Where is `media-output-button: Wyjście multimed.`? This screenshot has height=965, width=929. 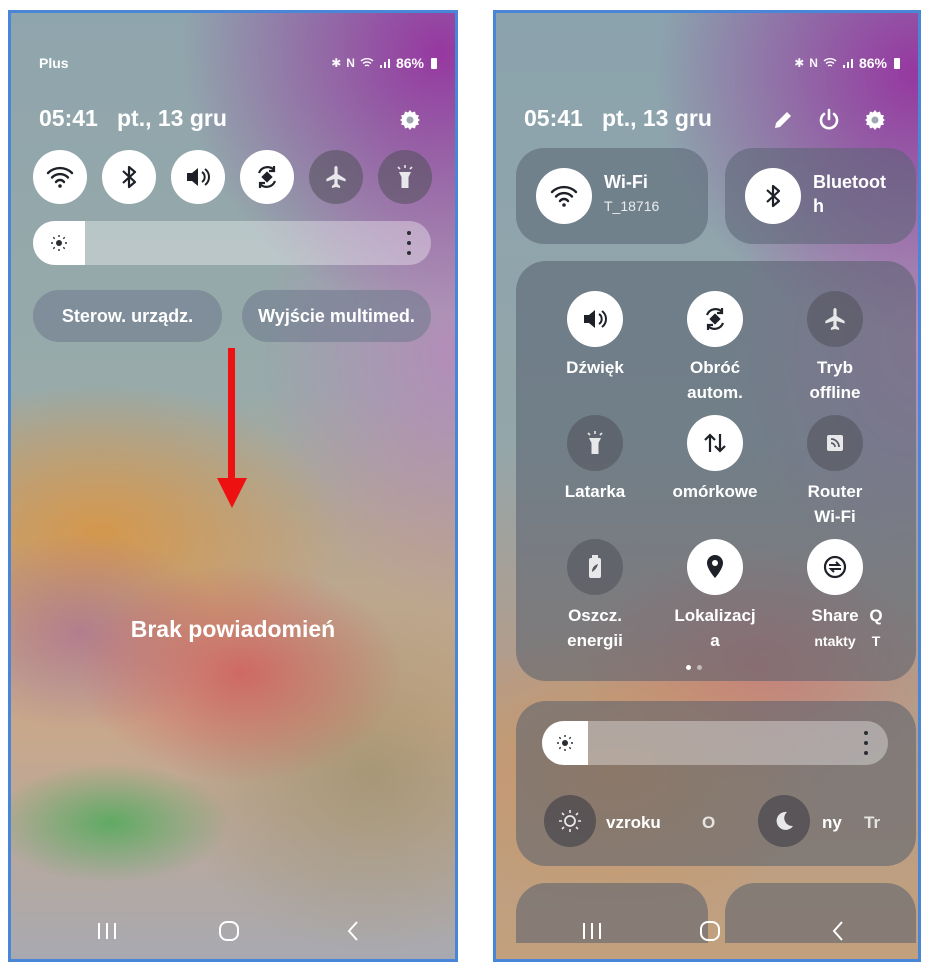
media-output-button: Wyjście multimed. is located at coordinates (336, 316).